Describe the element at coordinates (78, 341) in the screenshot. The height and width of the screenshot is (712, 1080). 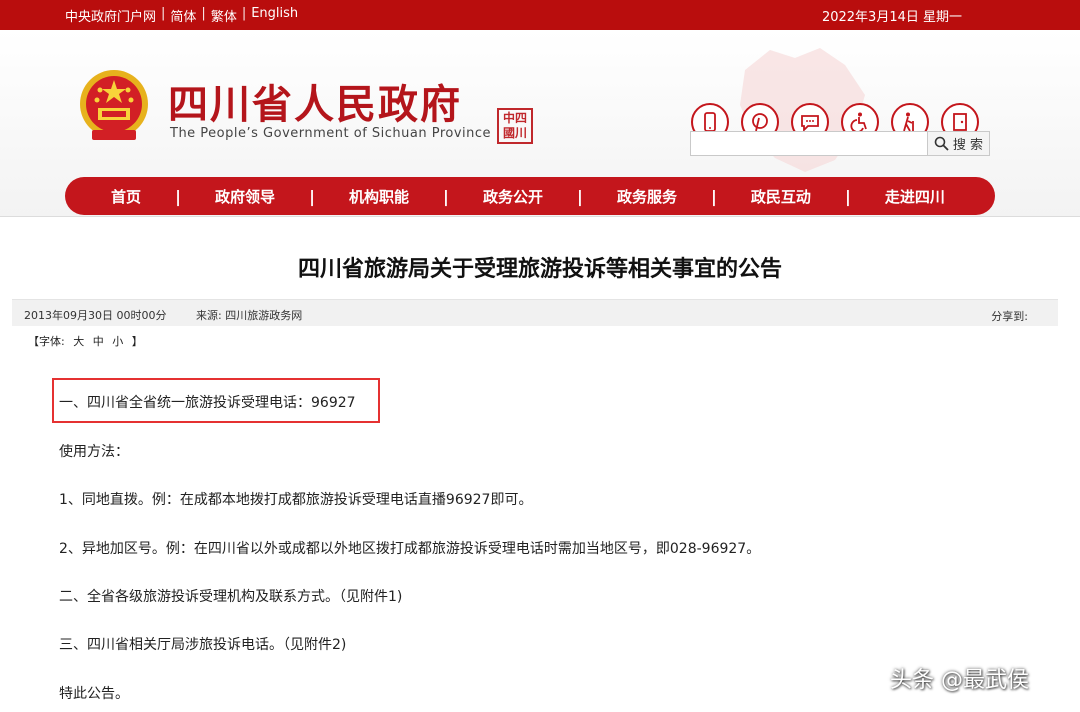
I see `font-size-large: 大` at that location.